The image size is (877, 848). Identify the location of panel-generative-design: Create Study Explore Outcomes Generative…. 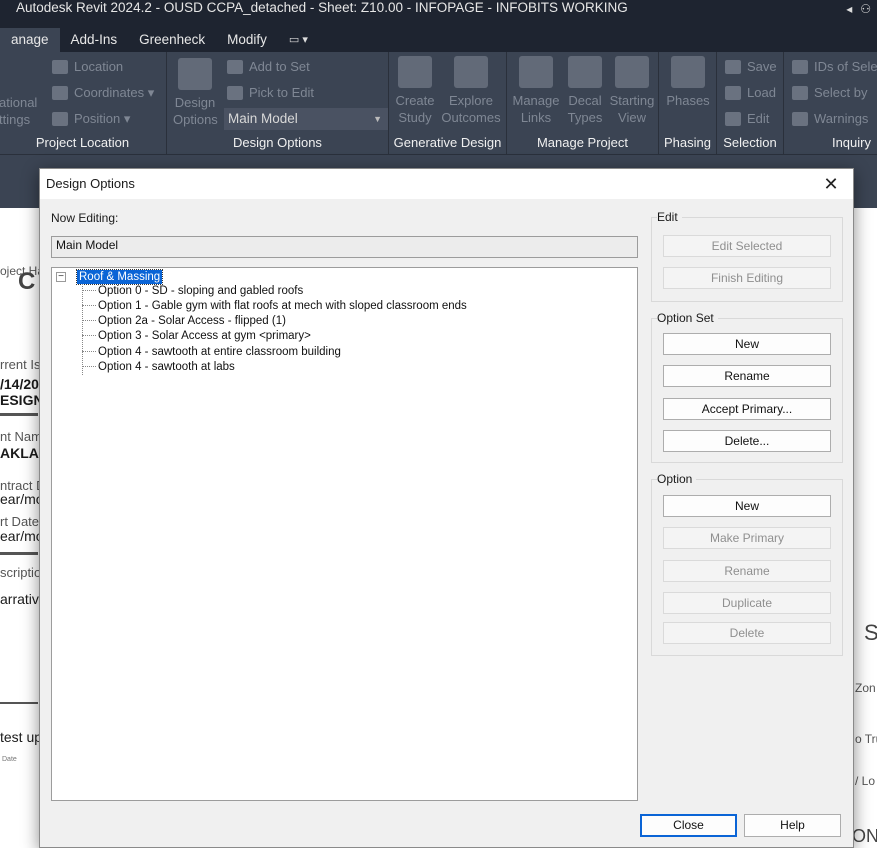
(448, 103).